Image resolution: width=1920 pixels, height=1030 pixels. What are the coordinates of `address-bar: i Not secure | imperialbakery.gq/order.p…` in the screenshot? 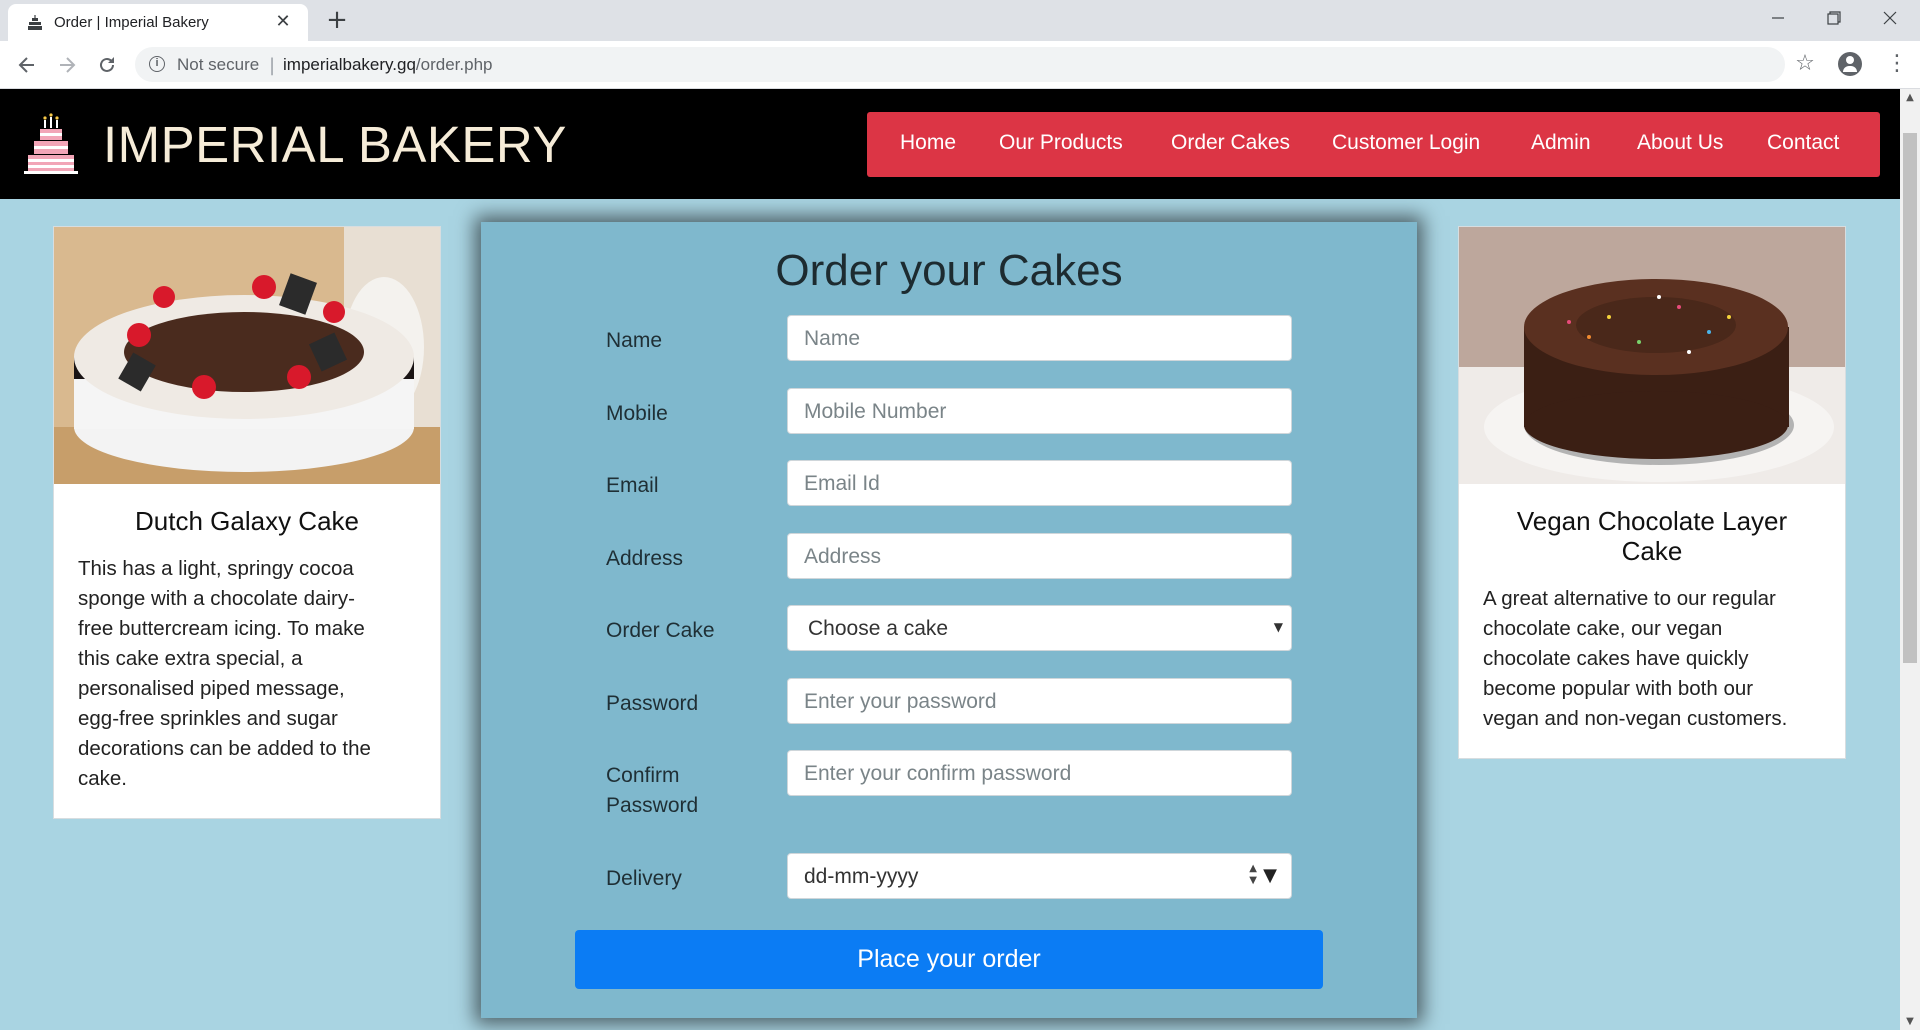 It's located at (960, 64).